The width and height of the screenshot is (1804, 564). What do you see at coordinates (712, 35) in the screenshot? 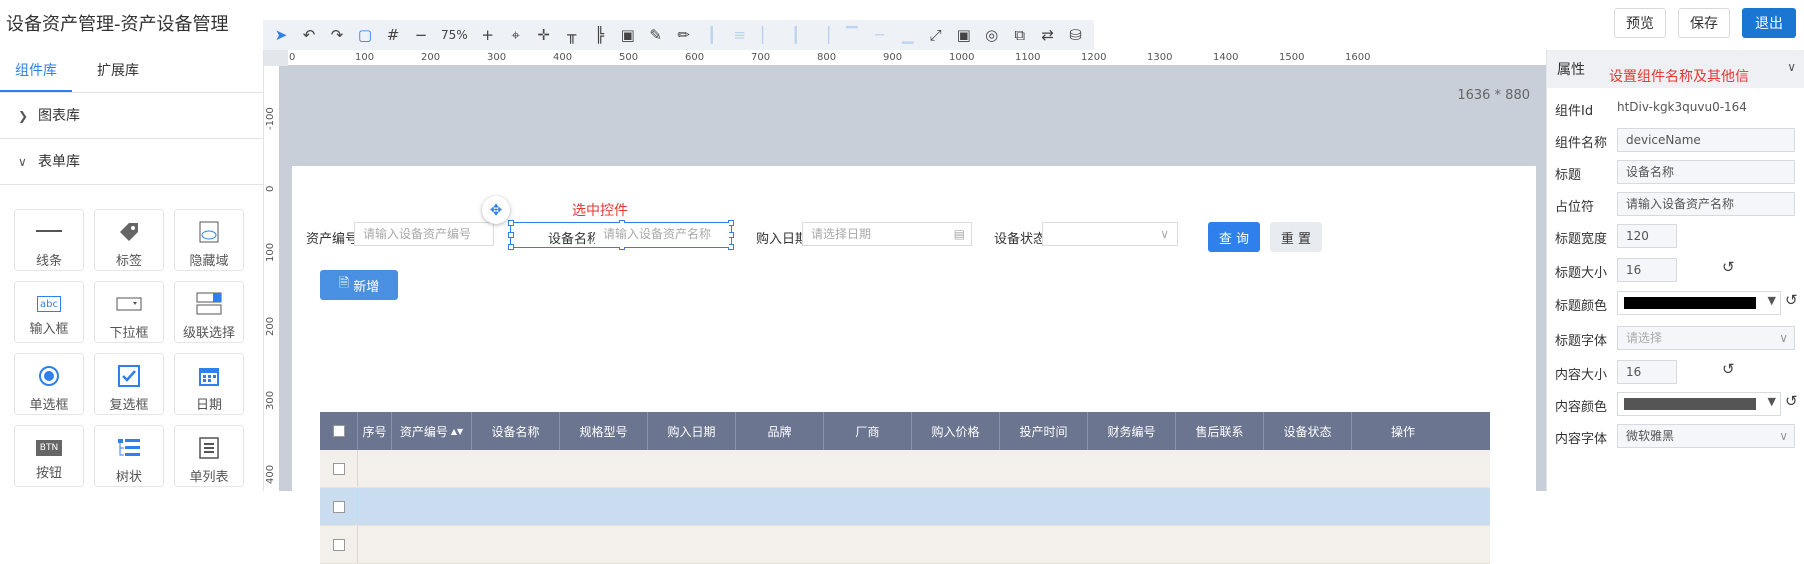
I see `distribute-horizontal-icon: ┃` at bounding box center [712, 35].